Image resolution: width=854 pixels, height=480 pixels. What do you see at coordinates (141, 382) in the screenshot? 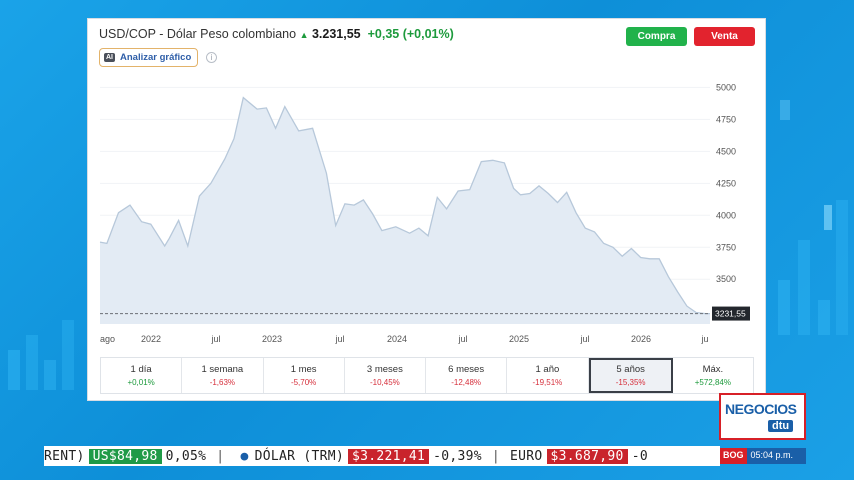
I see `period-change: +0,01%` at bounding box center [141, 382].